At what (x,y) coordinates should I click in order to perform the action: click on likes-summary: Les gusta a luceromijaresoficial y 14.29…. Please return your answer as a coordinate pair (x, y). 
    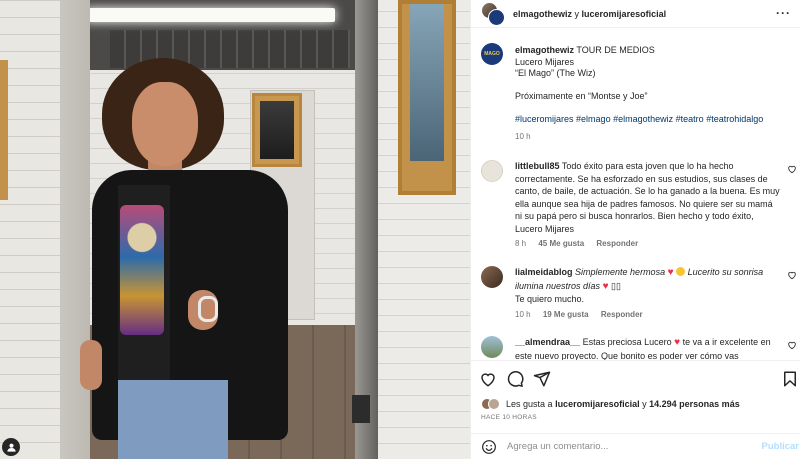
    Looking at the image, I should click on (610, 404).